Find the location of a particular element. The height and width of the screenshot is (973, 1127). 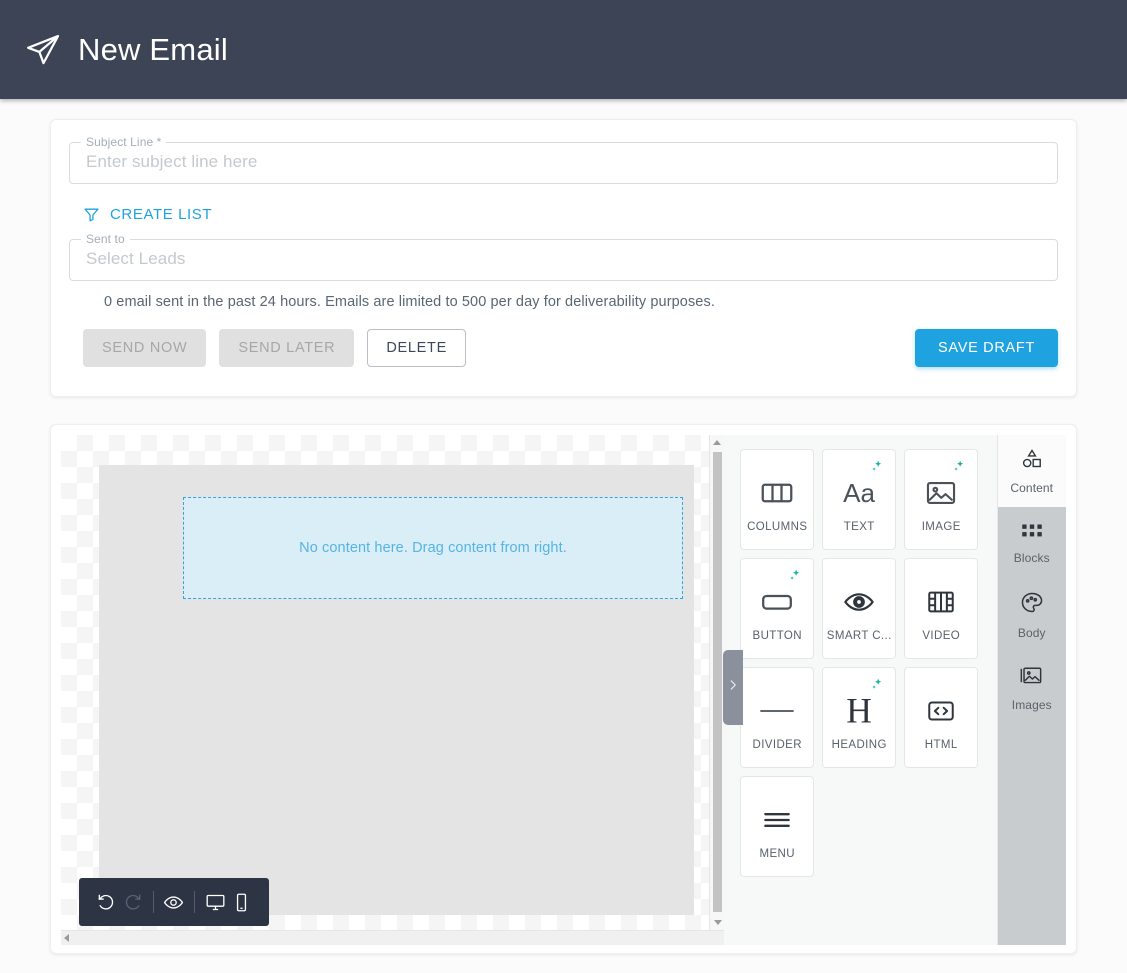

undo-button is located at coordinates (106, 902).